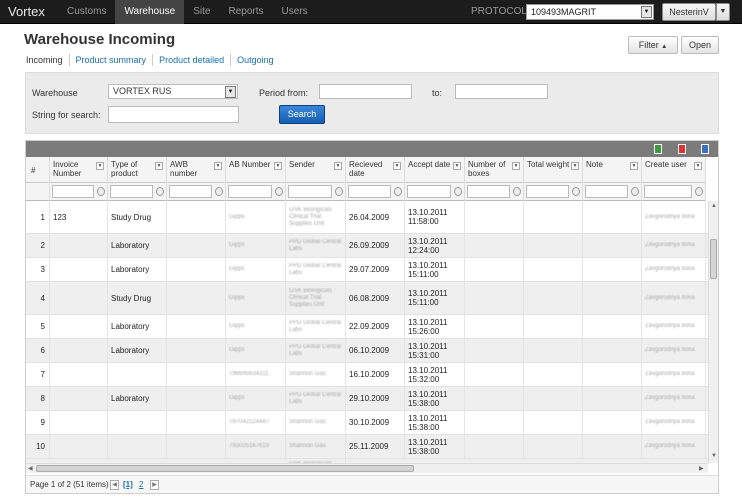 This screenshot has height=500, width=742. Describe the element at coordinates (302, 114) in the screenshot. I see `search-button: Search` at that location.